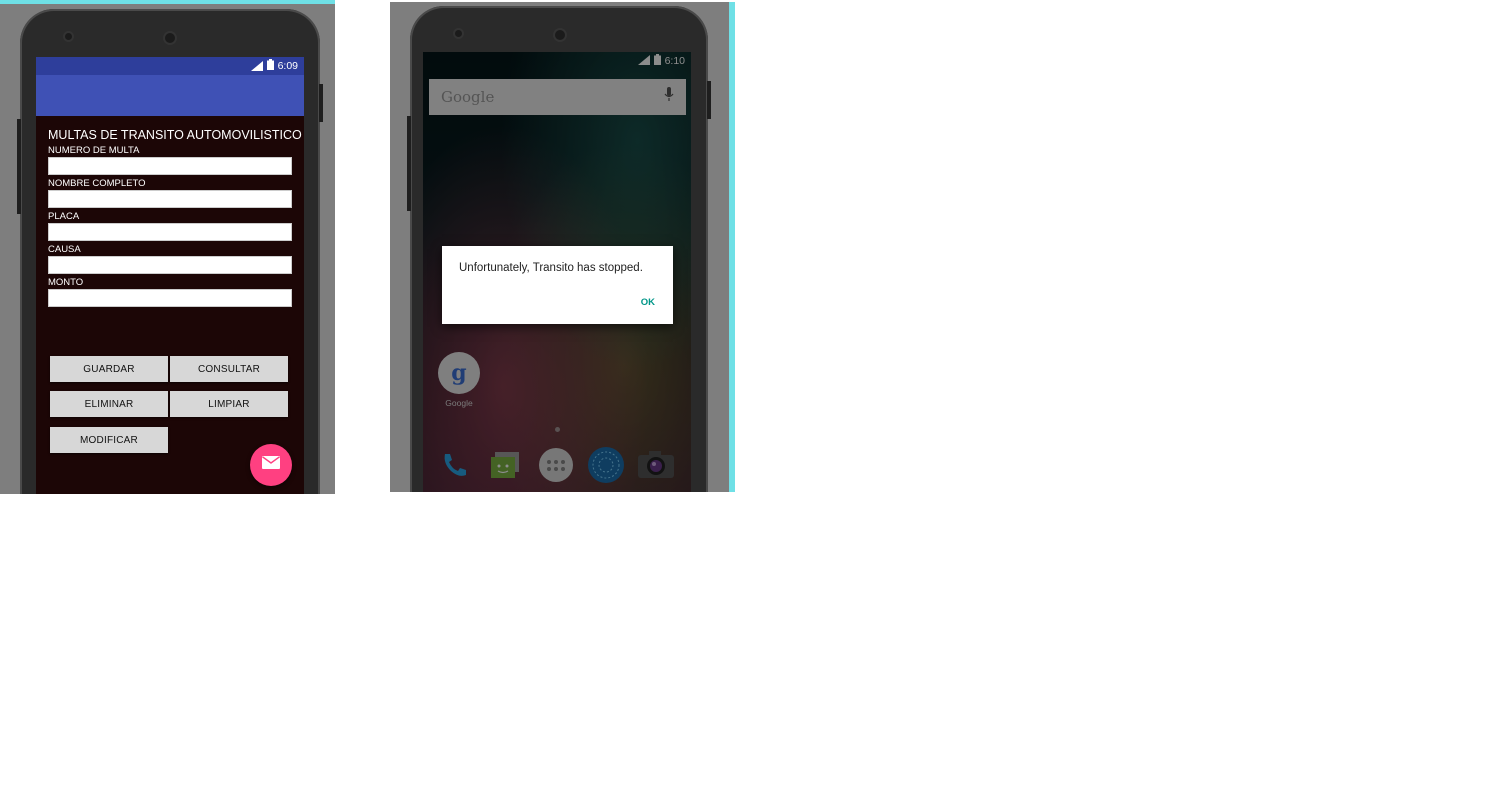 The image size is (1500, 808). What do you see at coordinates (170, 66) in the screenshot?
I see `status-bar: 6:09` at bounding box center [170, 66].